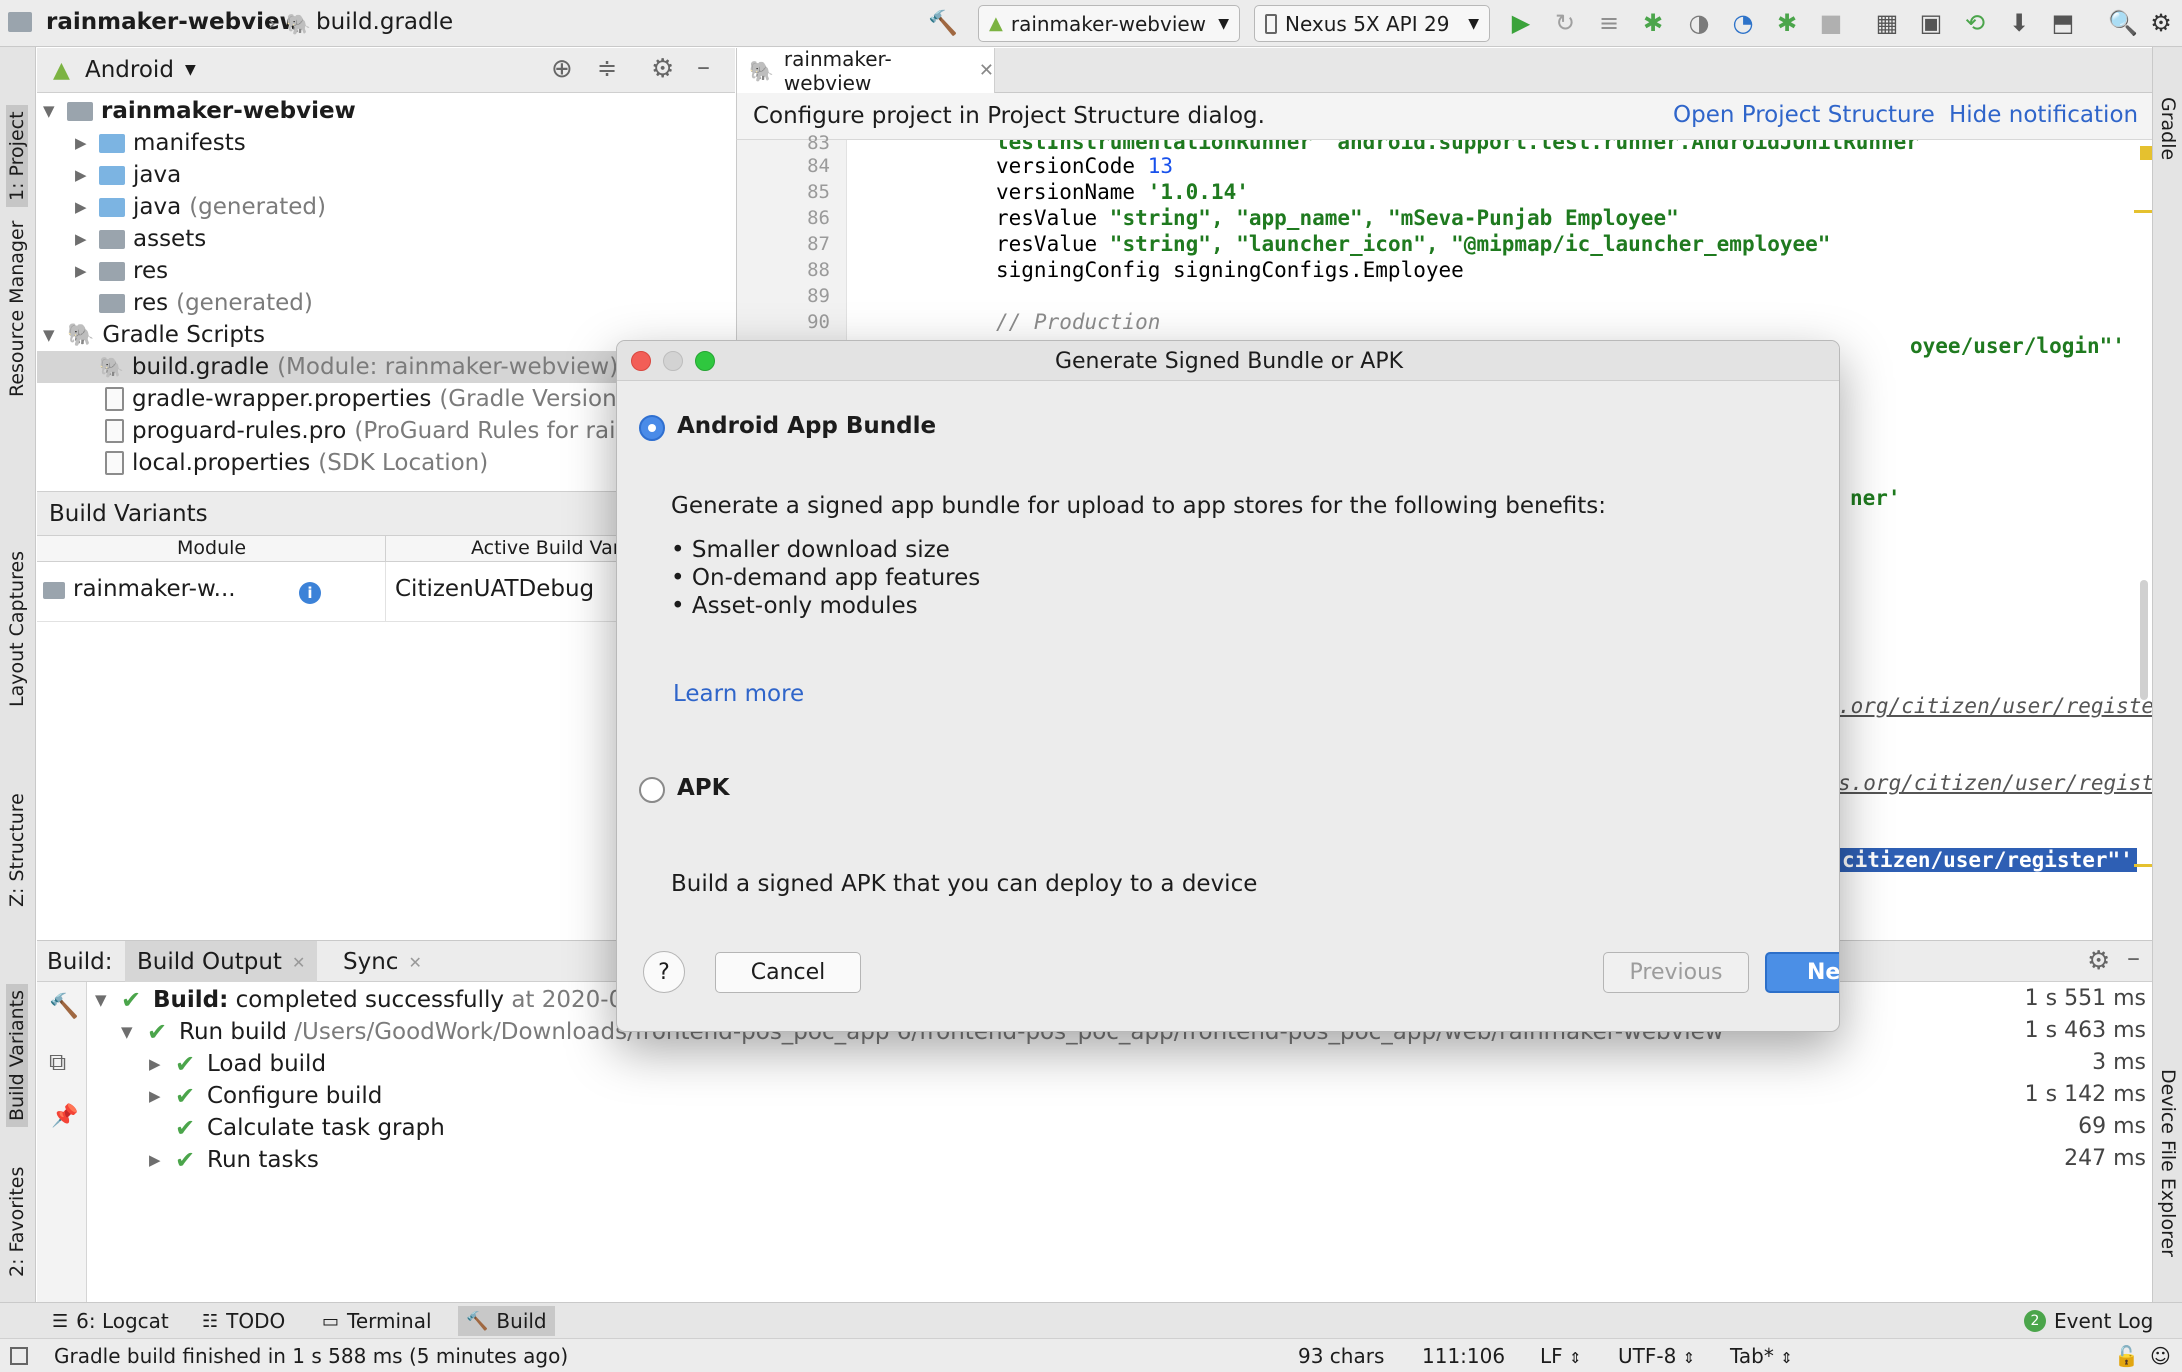 The width and height of the screenshot is (2182, 1372). I want to click on tool-button-label: Event Log, so click(2104, 1321).